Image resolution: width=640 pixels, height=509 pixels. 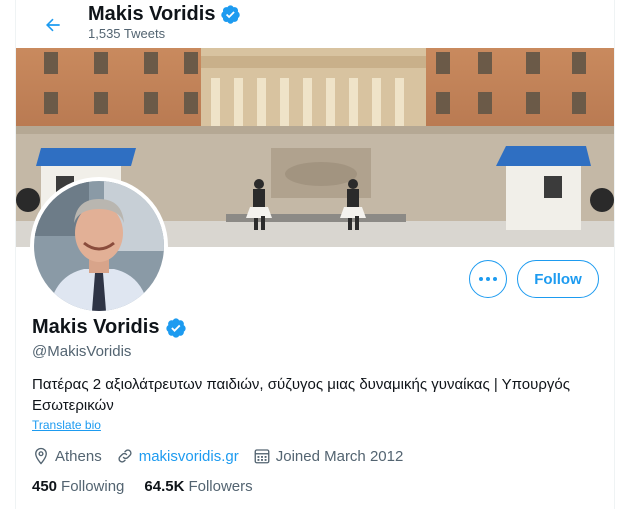 What do you see at coordinates (45, 486) in the screenshot?
I see `following-count: 450` at bounding box center [45, 486].